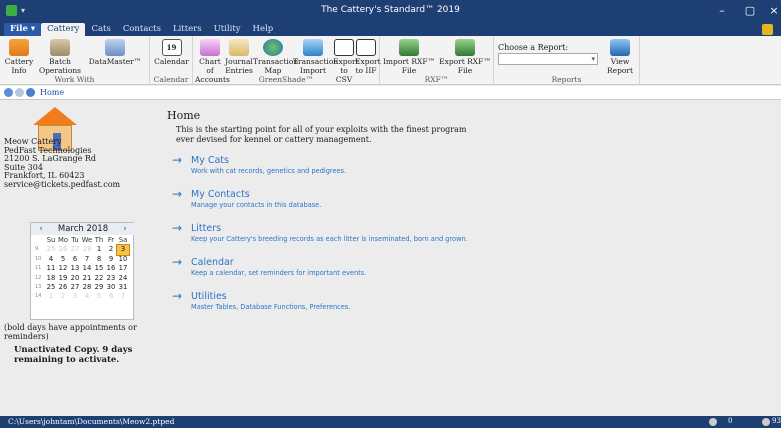  I want to click on export-iif-button: Export to IIF, so click(368, 57).